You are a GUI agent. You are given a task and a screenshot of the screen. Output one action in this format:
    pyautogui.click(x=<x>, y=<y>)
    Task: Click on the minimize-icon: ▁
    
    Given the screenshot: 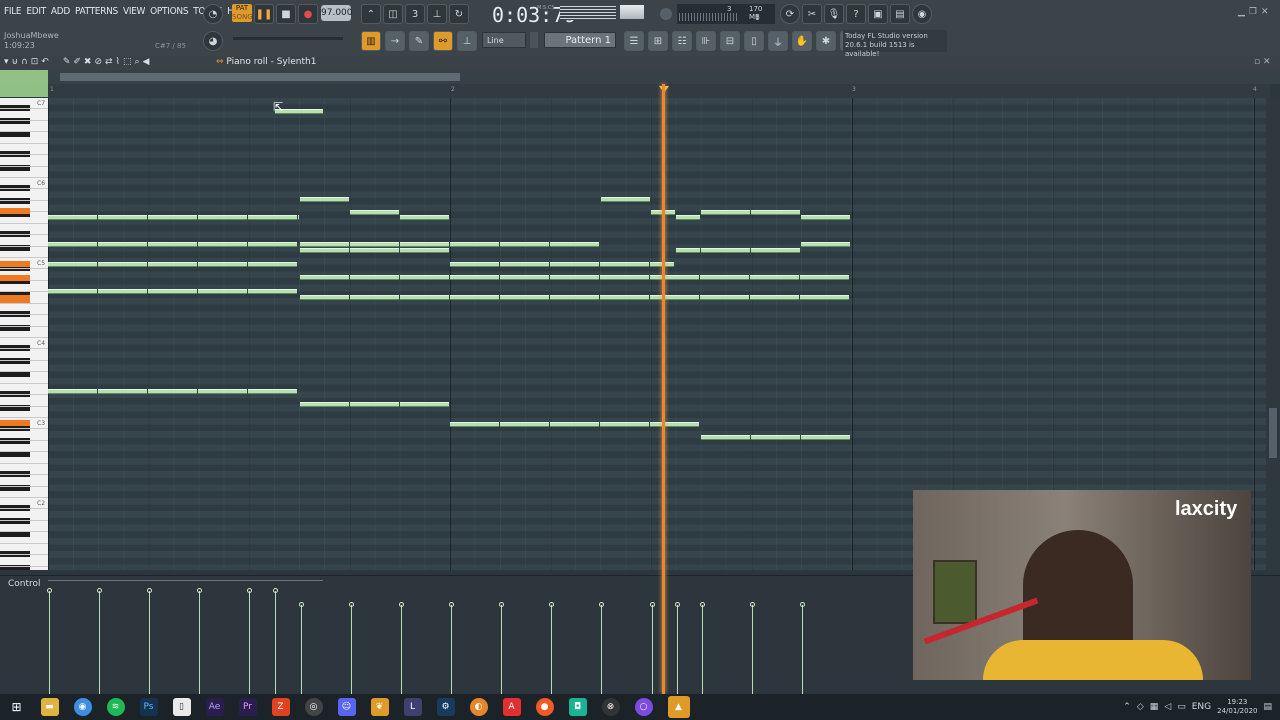 What is the action you would take?
    pyautogui.click(x=1241, y=12)
    